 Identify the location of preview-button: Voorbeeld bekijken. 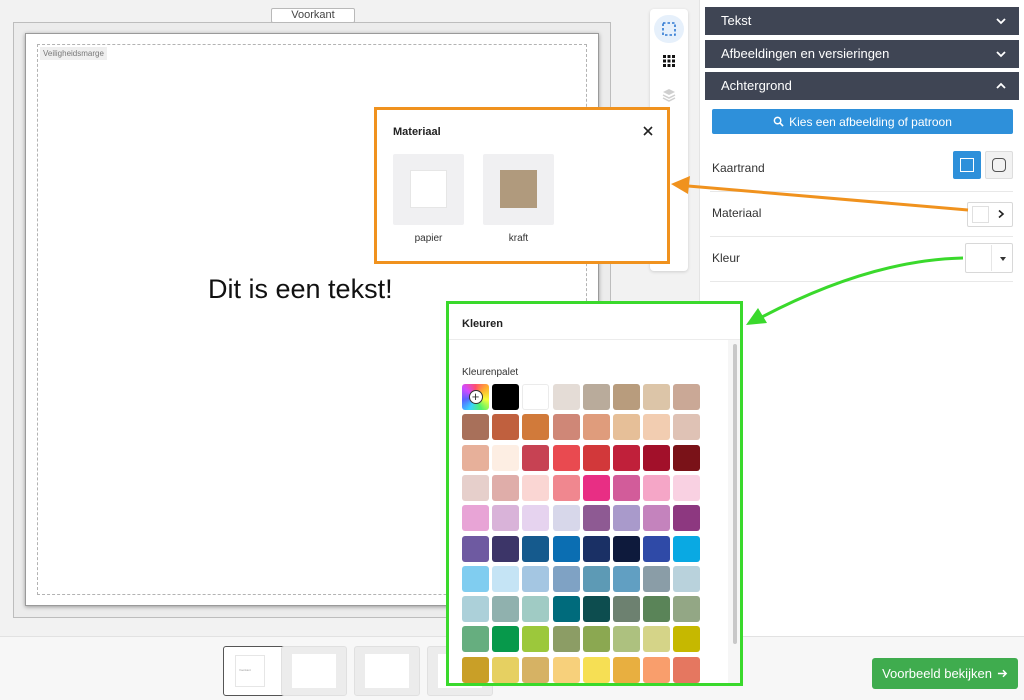
(945, 673).